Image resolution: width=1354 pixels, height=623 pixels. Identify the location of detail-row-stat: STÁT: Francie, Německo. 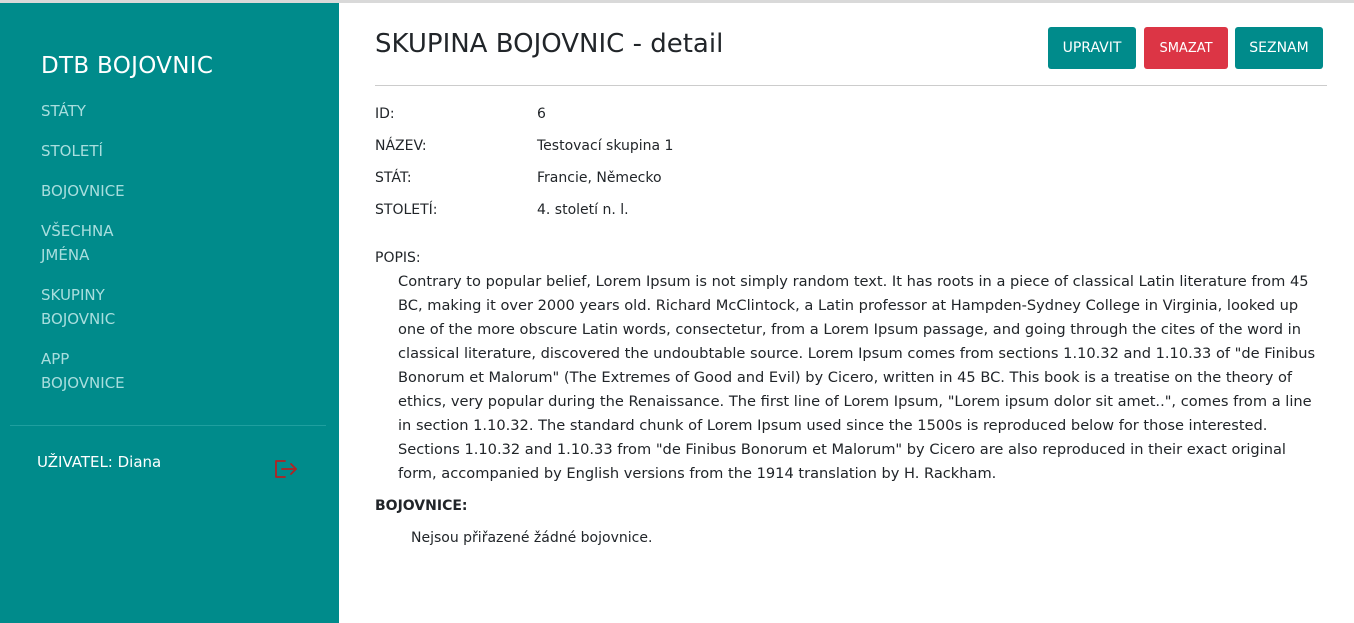
(851, 182).